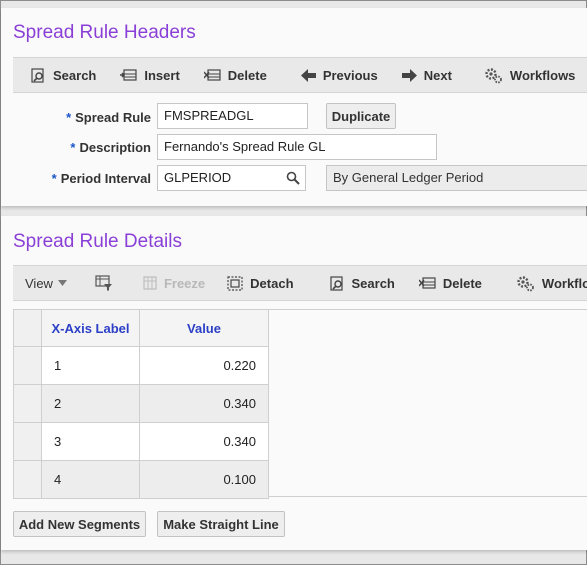 Image resolution: width=587 pixels, height=565 pixels. I want to click on next-button: Next, so click(426, 75).